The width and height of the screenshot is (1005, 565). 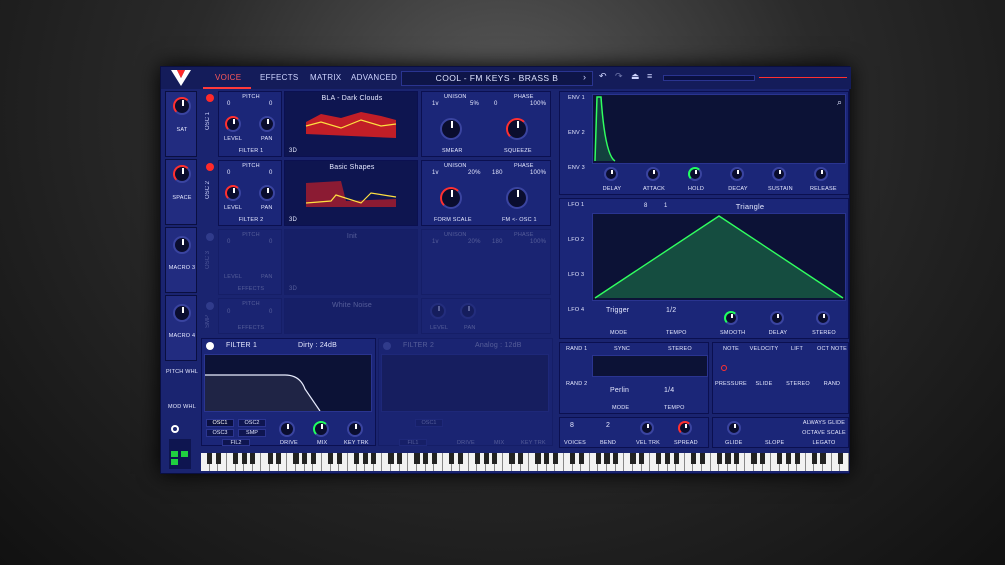 I want to click on lfo1-tab: LFO 1, so click(x=576, y=205).